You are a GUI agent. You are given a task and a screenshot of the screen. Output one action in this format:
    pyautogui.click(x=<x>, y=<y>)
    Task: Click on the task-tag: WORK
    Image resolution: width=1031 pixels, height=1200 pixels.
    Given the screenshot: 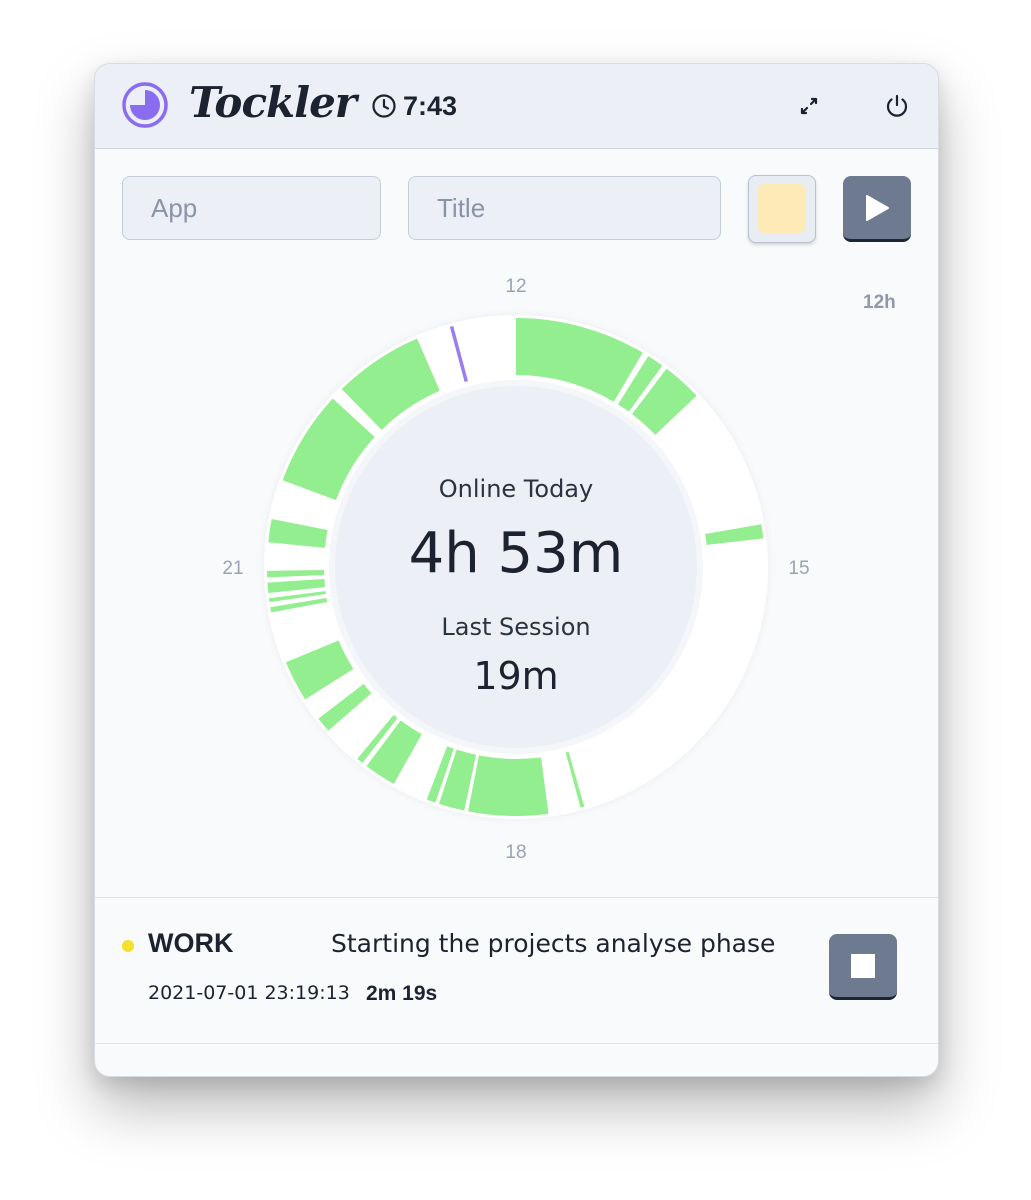 What is the action you would take?
    pyautogui.click(x=191, y=943)
    